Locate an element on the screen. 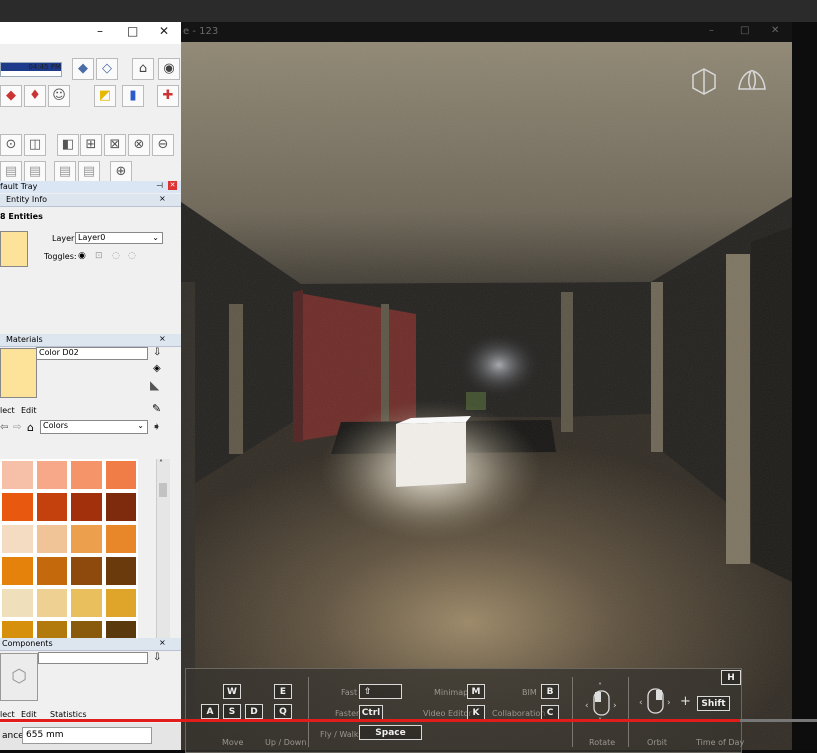 The image size is (817, 753). forward-arrow-icon: ⇨ is located at coordinates (17, 427).